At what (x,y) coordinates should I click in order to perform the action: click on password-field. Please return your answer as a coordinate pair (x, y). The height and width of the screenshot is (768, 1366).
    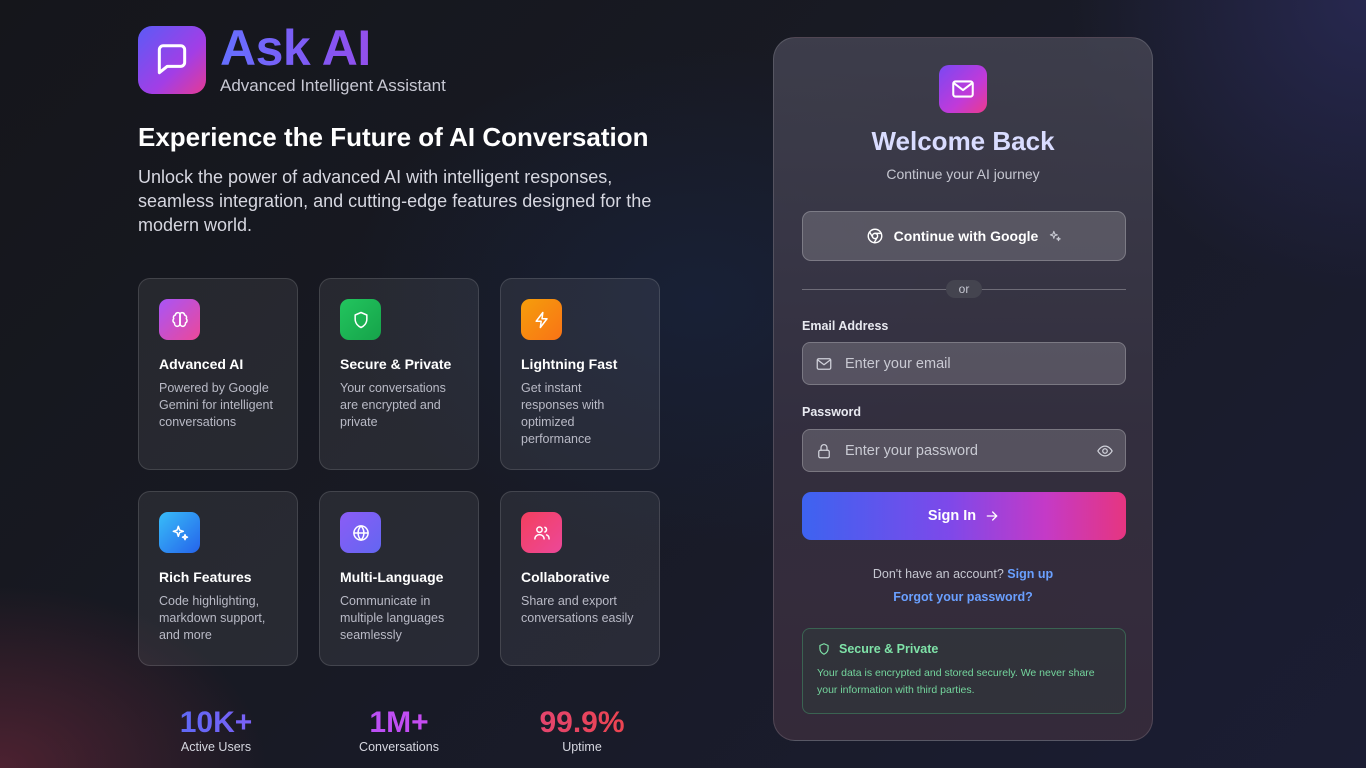
    Looking at the image, I should click on (964, 450).